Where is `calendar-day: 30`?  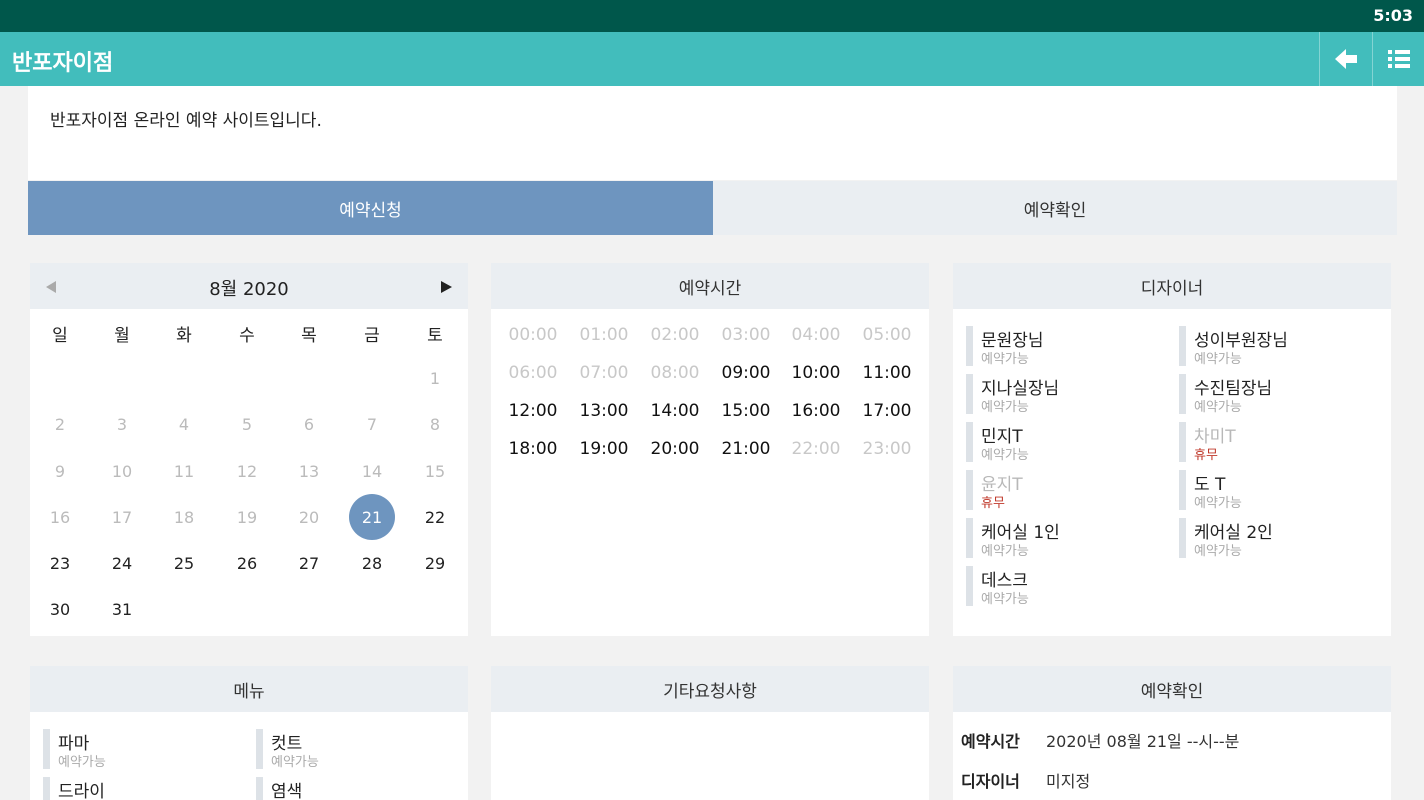
calendar-day: 30 is located at coordinates (60, 609).